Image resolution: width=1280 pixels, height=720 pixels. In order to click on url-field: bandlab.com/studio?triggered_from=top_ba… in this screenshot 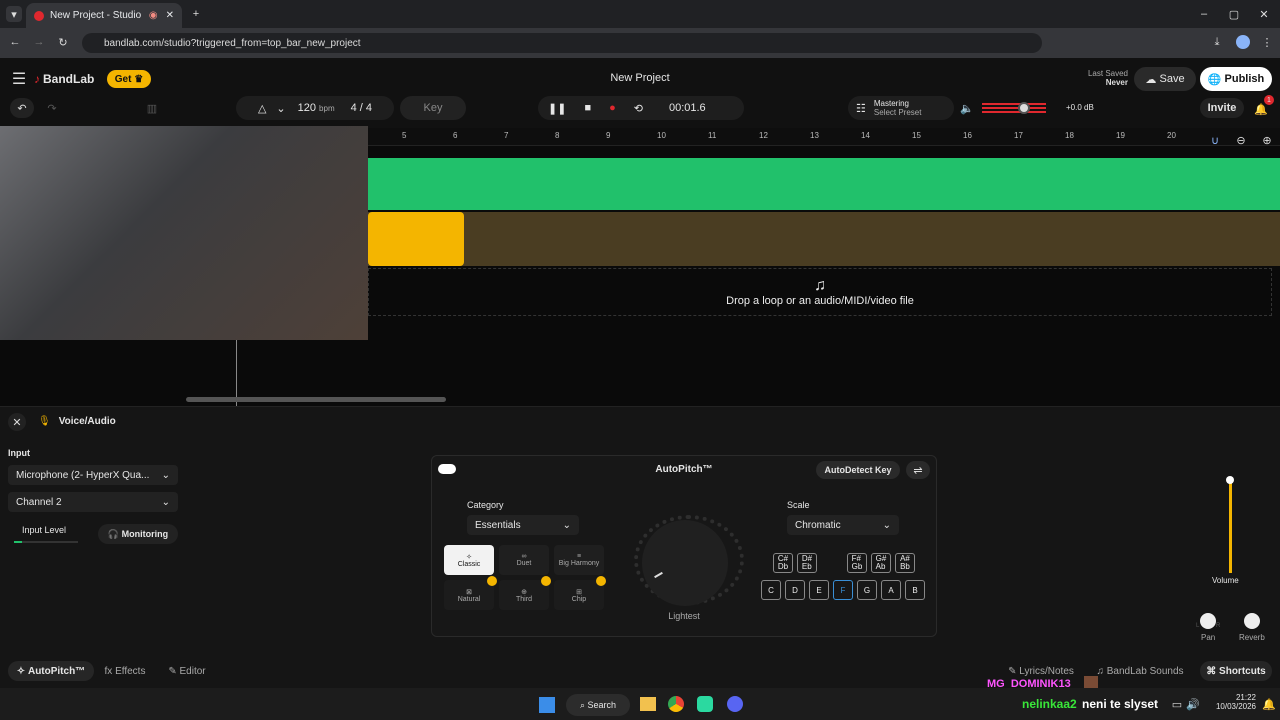, I will do `click(562, 43)`.